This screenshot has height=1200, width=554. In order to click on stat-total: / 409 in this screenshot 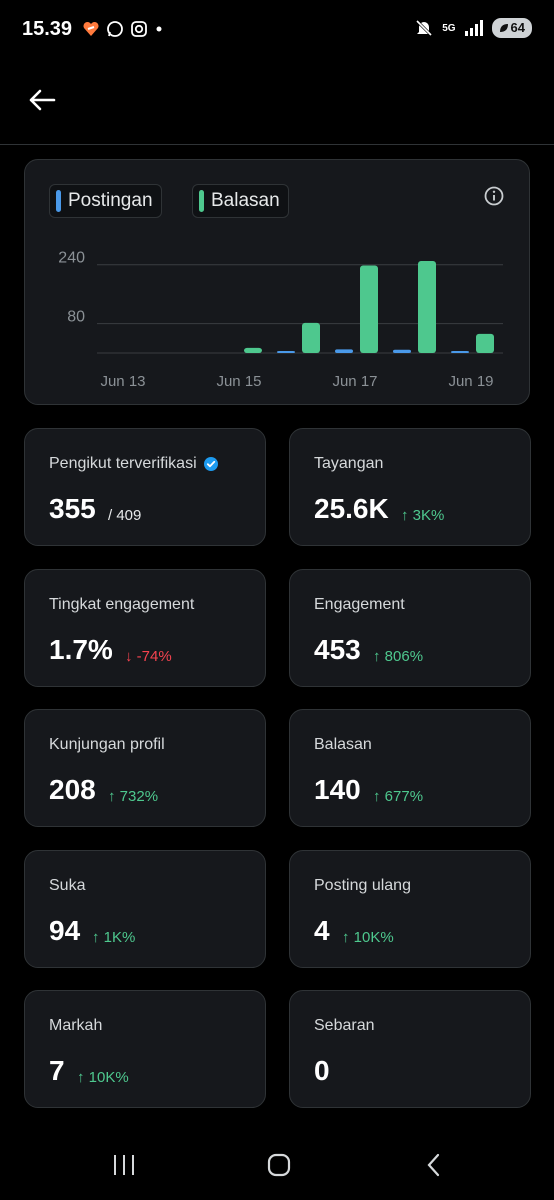, I will do `click(125, 515)`.